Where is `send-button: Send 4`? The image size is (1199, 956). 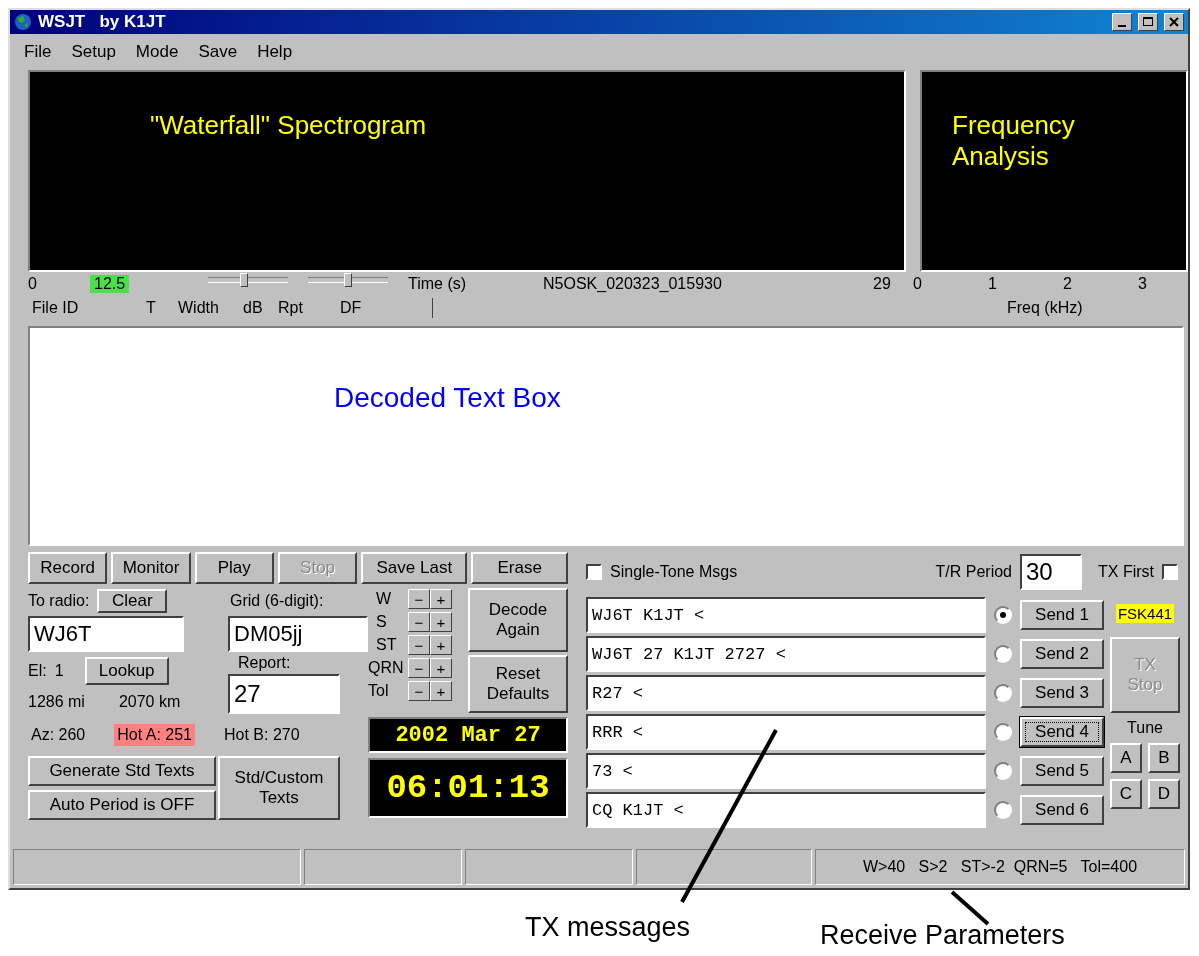
send-button: Send 4 is located at coordinates (1062, 732).